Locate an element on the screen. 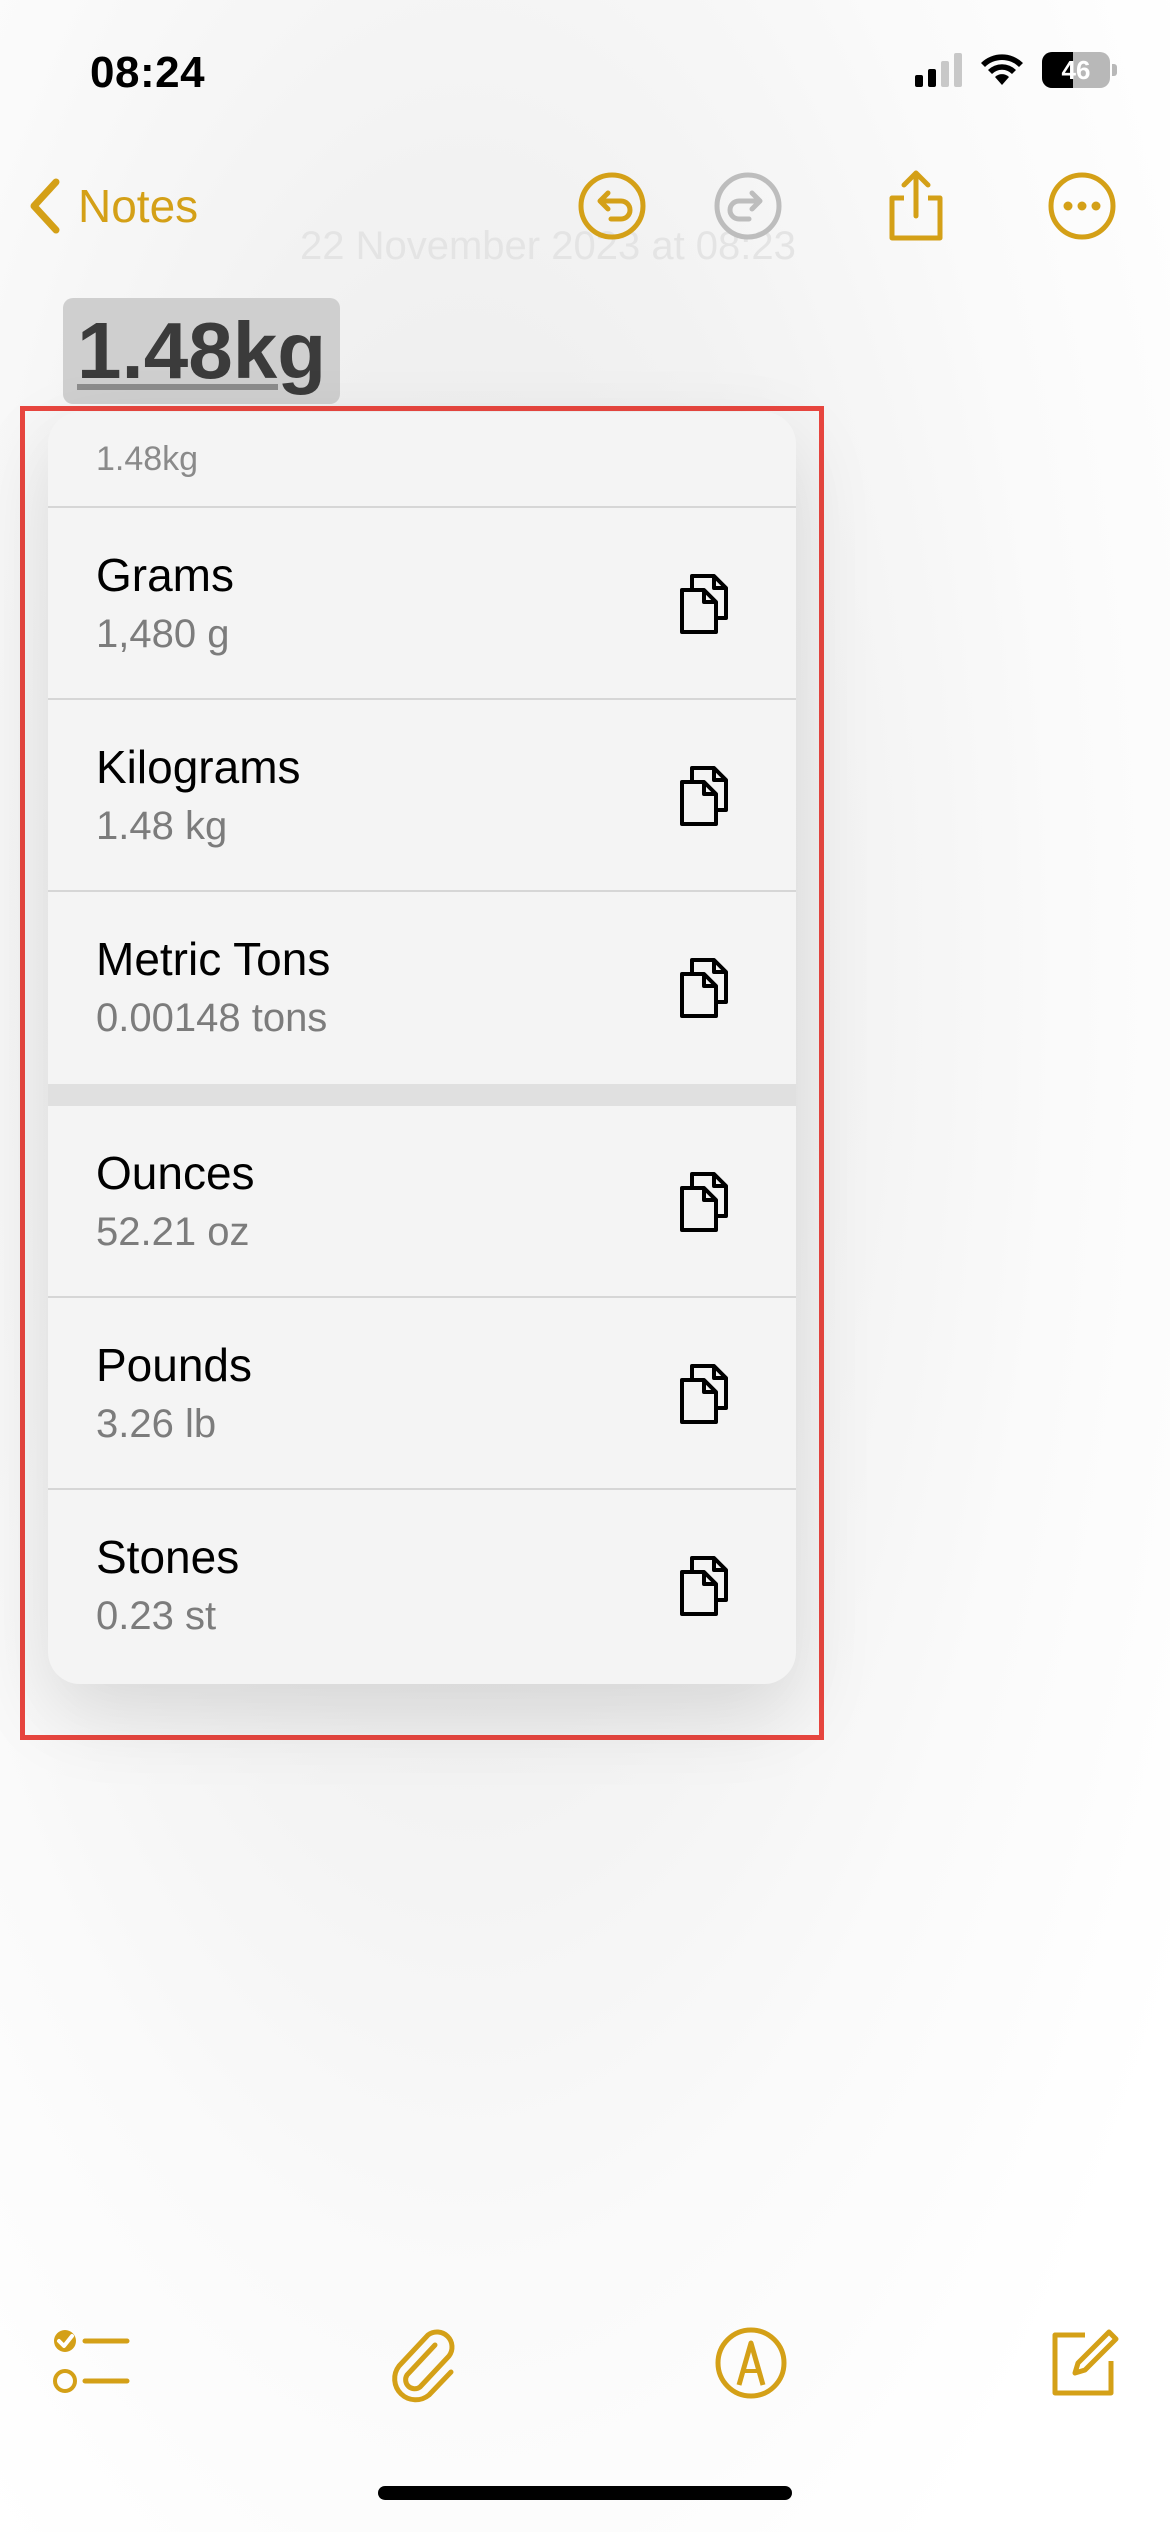 The image size is (1170, 2532). checklist-button is located at coordinates (91, 2363).